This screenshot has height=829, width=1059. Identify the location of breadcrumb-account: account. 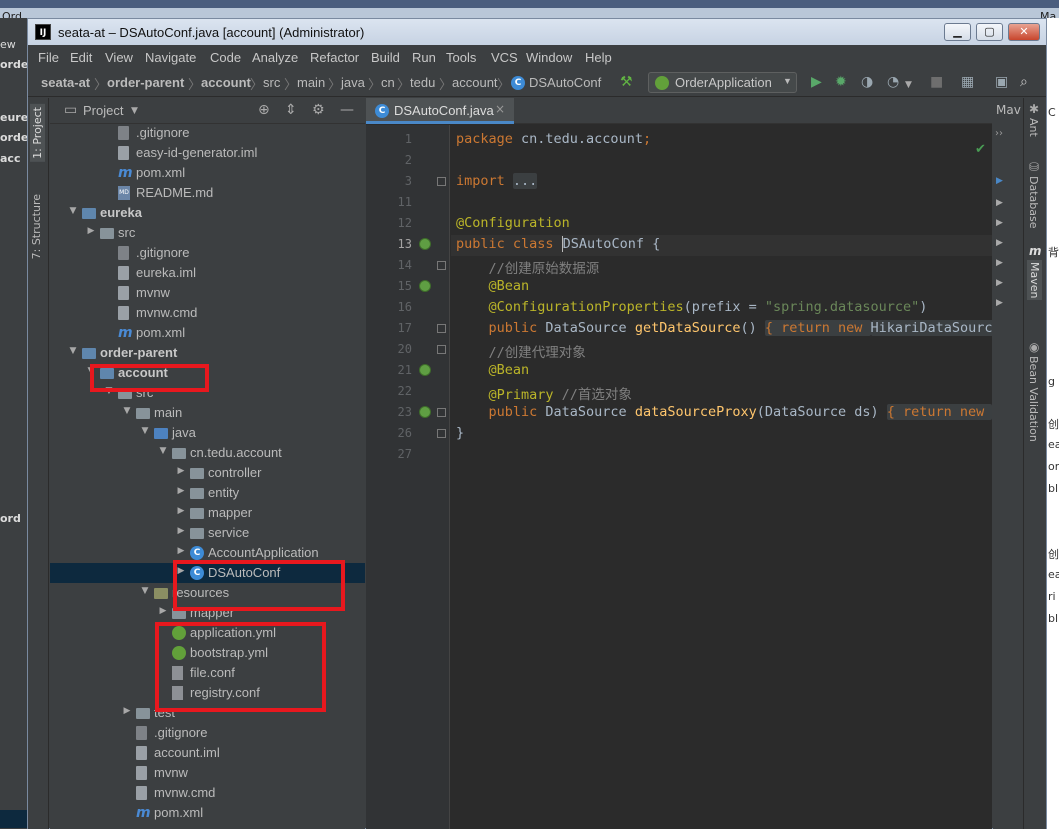
(475, 82).